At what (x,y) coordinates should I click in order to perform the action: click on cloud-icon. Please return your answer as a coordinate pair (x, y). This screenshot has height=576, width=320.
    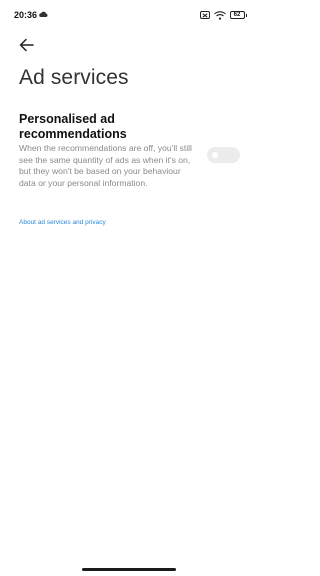
    Looking at the image, I should click on (43, 14).